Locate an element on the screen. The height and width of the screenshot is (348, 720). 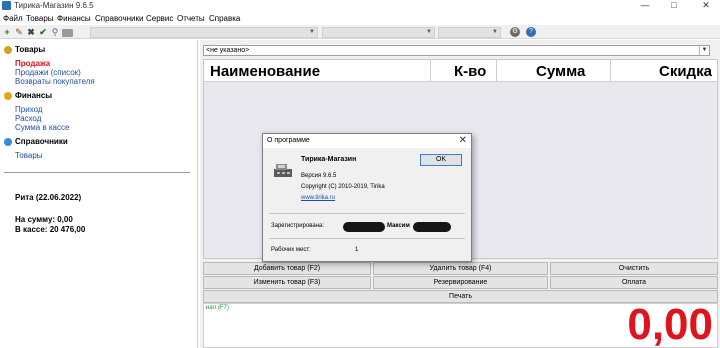
section-goods-title: Товары is located at coordinates (30, 49).